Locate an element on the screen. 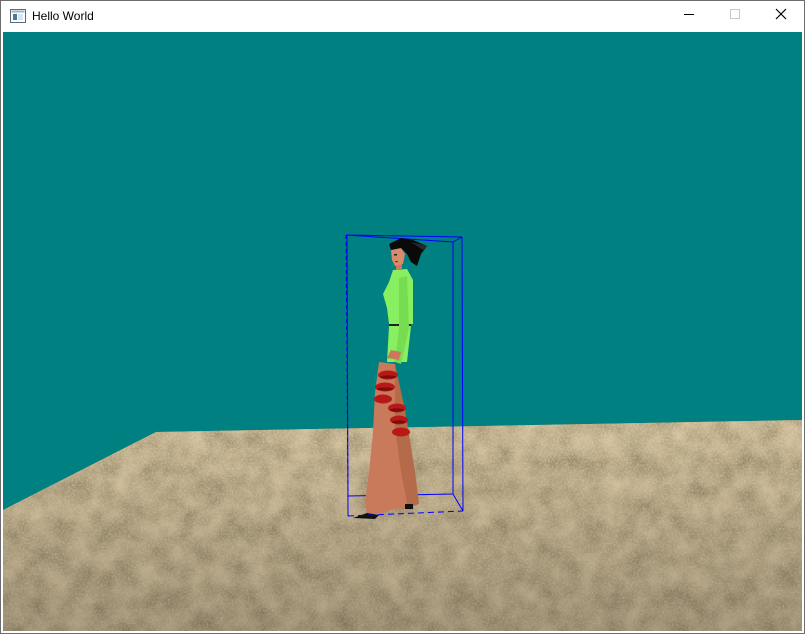 The height and width of the screenshot is (634, 805). maximize-button is located at coordinates (735, 16).